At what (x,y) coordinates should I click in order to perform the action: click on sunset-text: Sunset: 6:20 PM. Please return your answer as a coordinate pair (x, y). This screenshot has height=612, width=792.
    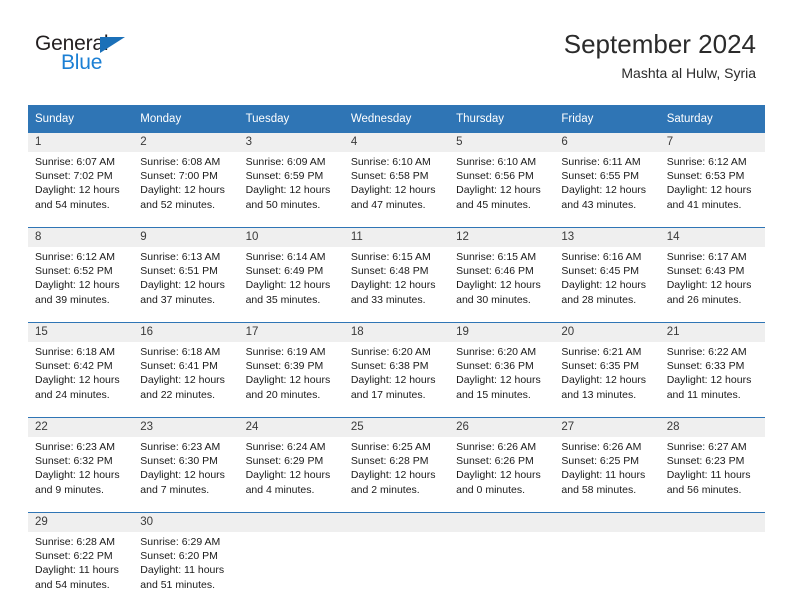
    Looking at the image, I should click on (179, 556).